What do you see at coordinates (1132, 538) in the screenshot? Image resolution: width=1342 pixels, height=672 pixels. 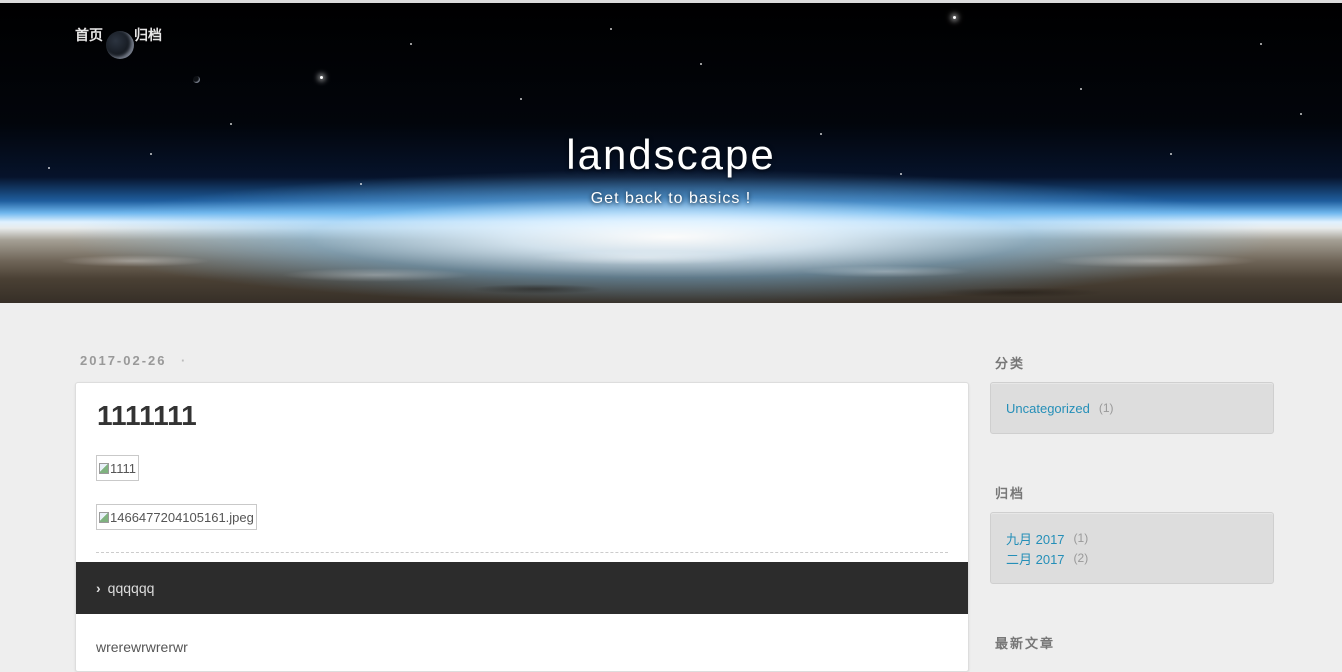 I see `archive-item: 九月 2017 (1)` at bounding box center [1132, 538].